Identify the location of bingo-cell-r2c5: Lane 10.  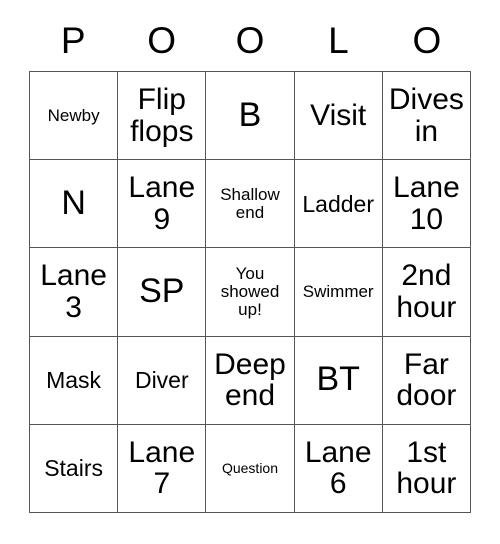
(426, 204).